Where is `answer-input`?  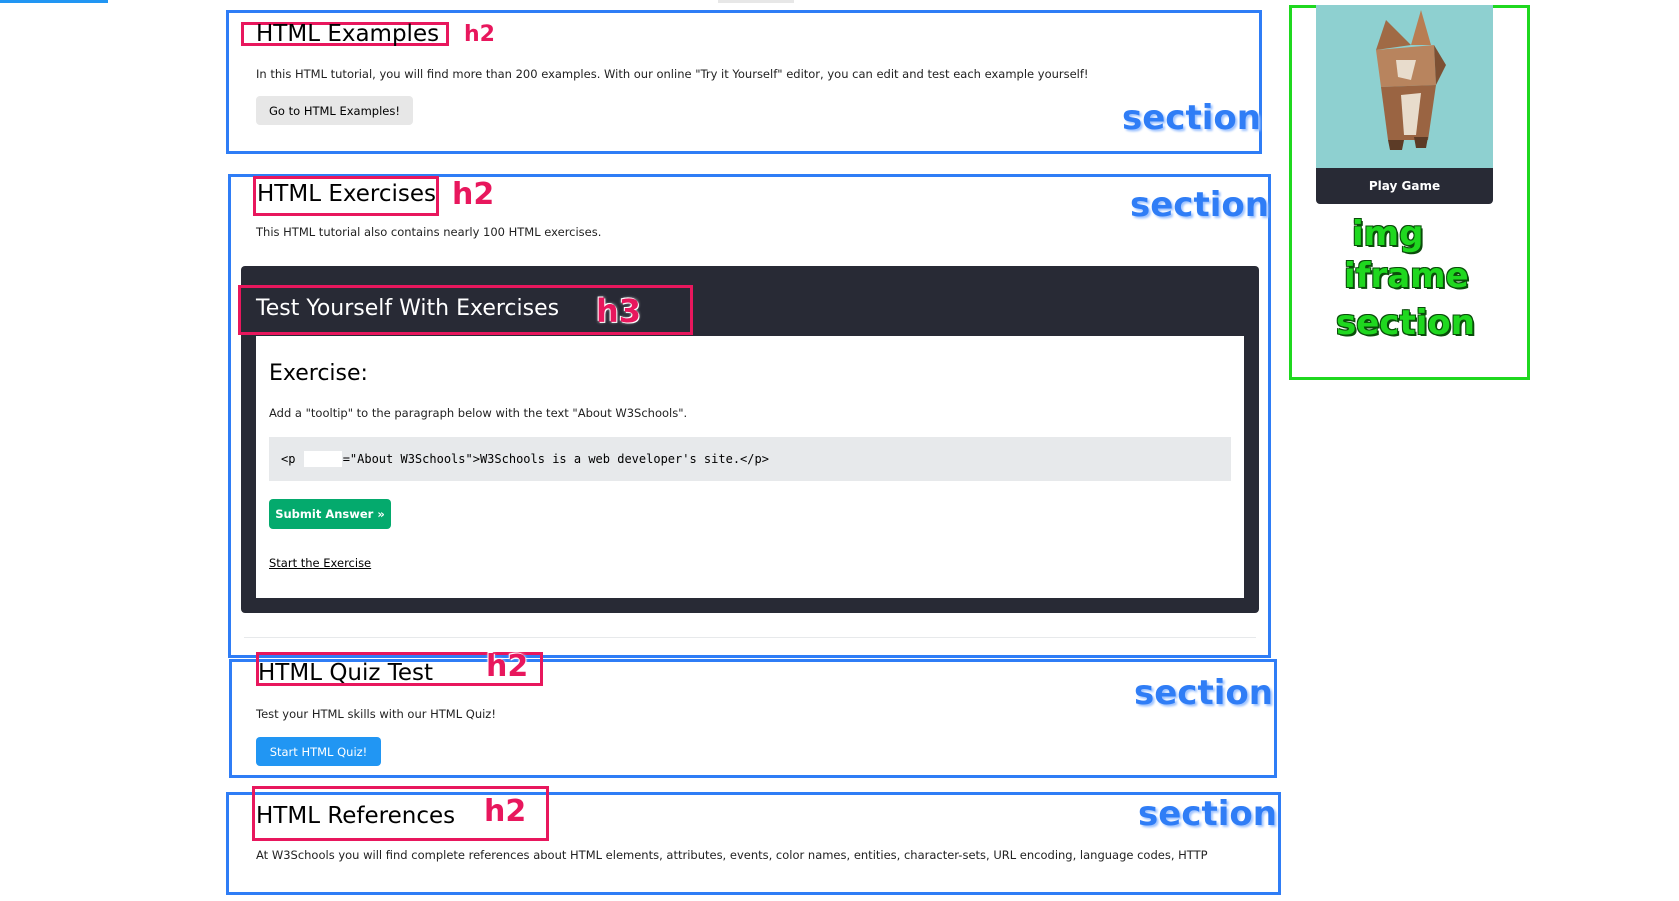
answer-input is located at coordinates (322, 459).